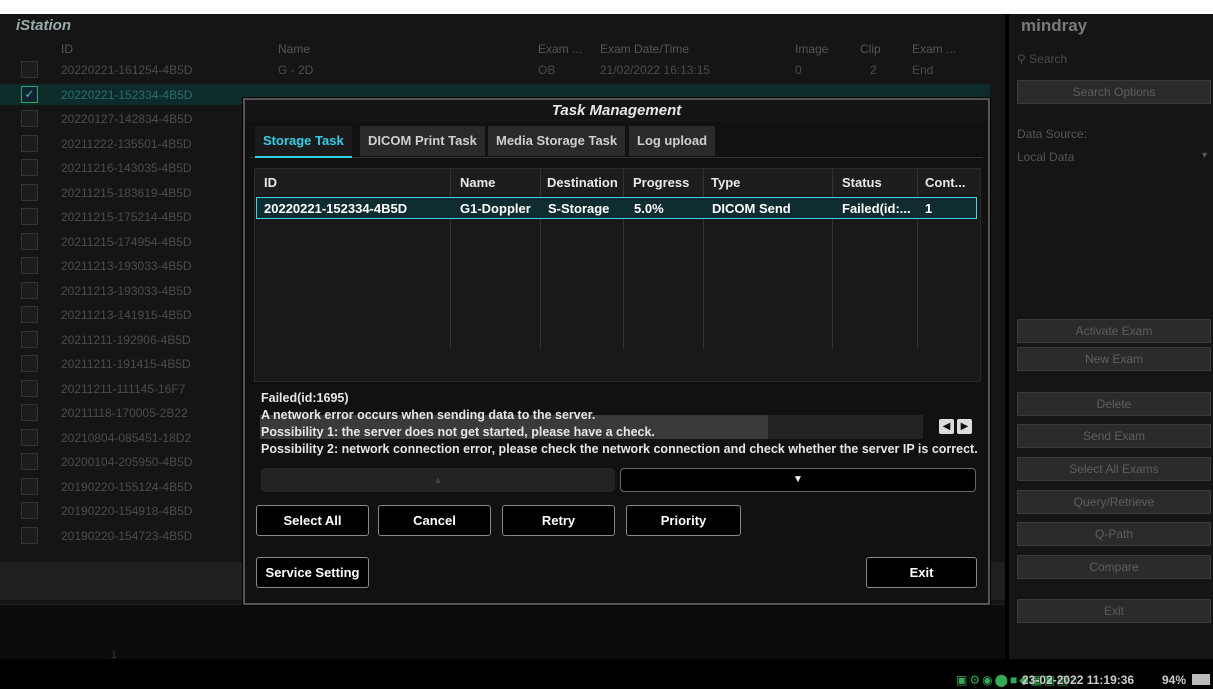 This screenshot has height=689, width=1213. What do you see at coordinates (606, 674) in the screenshot?
I see `status-bar: ▣⚙◉⬤■◆▦▣▤○ 23-02-2022 11:19:36 94%` at bounding box center [606, 674].